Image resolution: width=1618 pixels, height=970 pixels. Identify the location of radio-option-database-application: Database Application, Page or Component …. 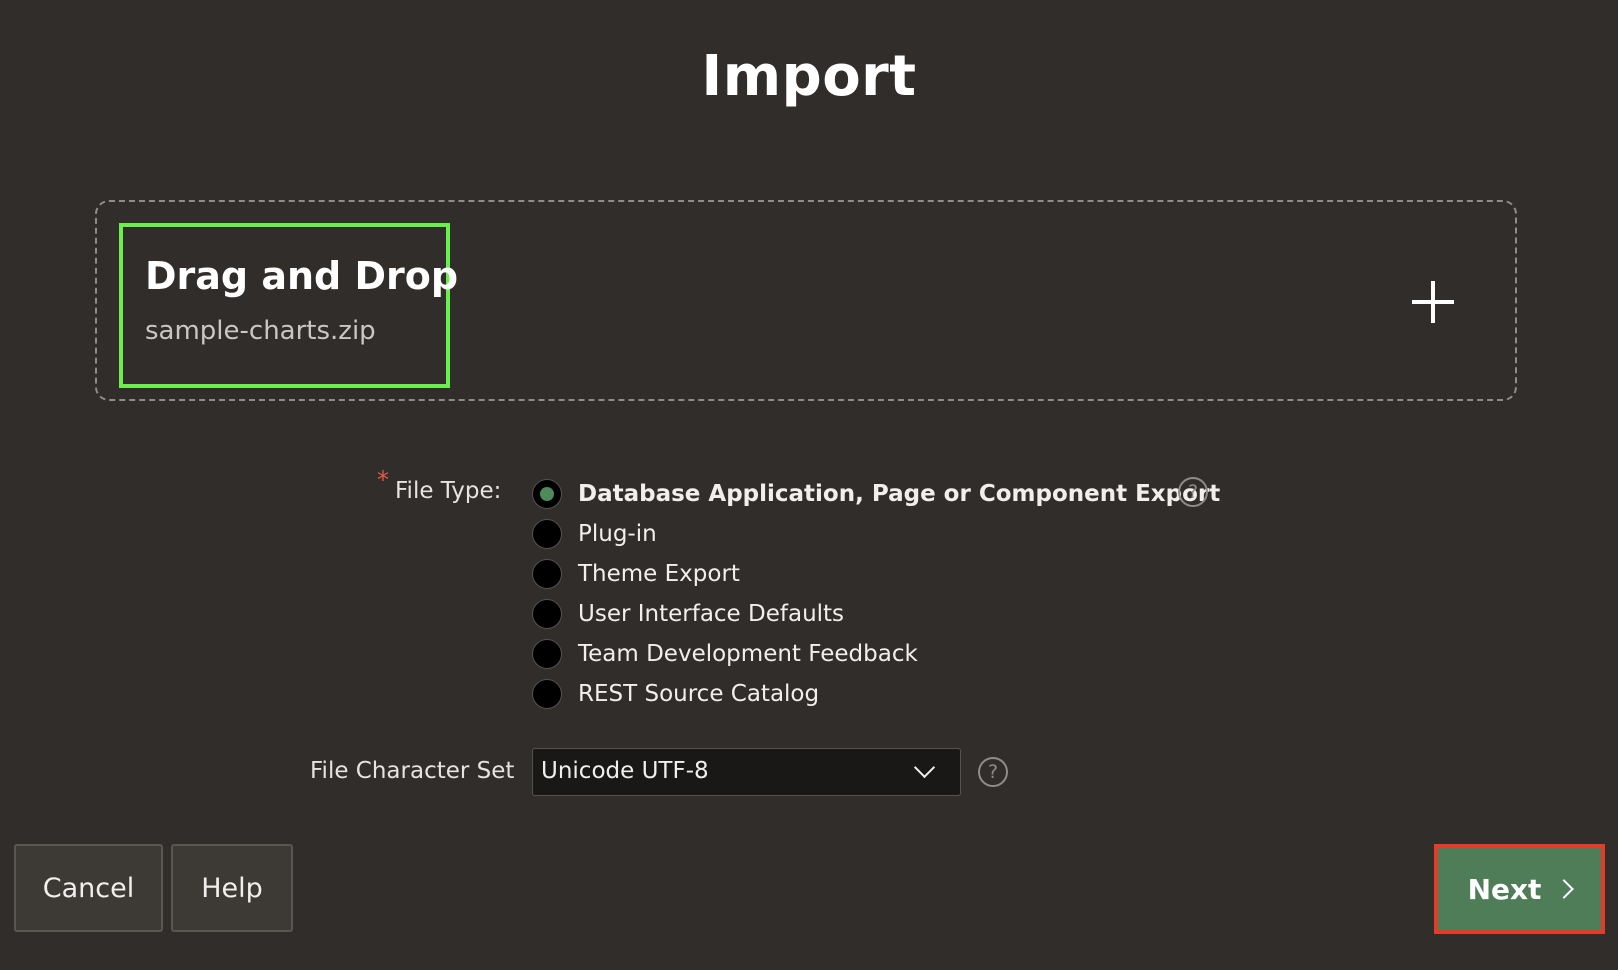
(876, 494).